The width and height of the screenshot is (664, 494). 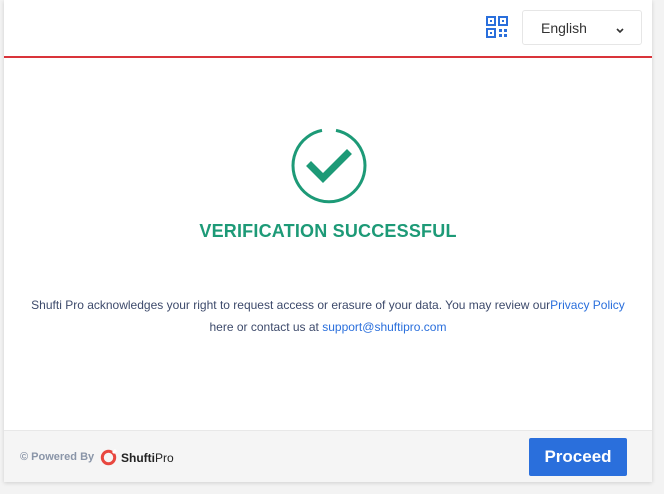 What do you see at coordinates (164, 458) in the screenshot?
I see `logo-suffix: Pro` at bounding box center [164, 458].